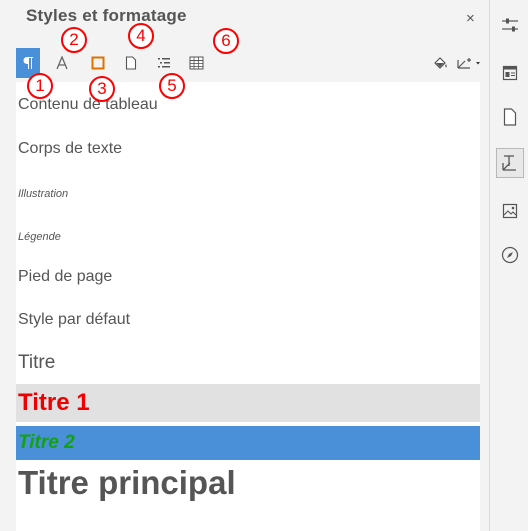 This screenshot has height=531, width=528. What do you see at coordinates (248, 320) in the screenshot?
I see `style-item-style-par-defaut: Style par défaut` at bounding box center [248, 320].